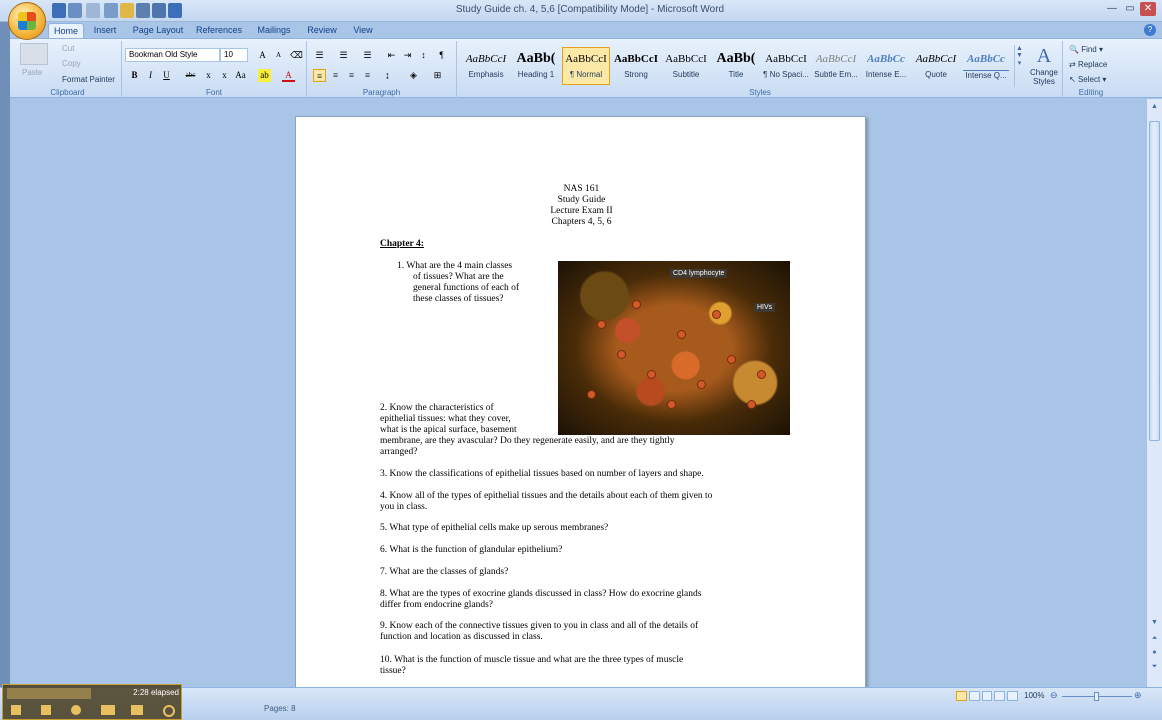 This screenshot has height=720, width=1162. Describe the element at coordinates (16, 710) in the screenshot. I see `record-icon` at that location.